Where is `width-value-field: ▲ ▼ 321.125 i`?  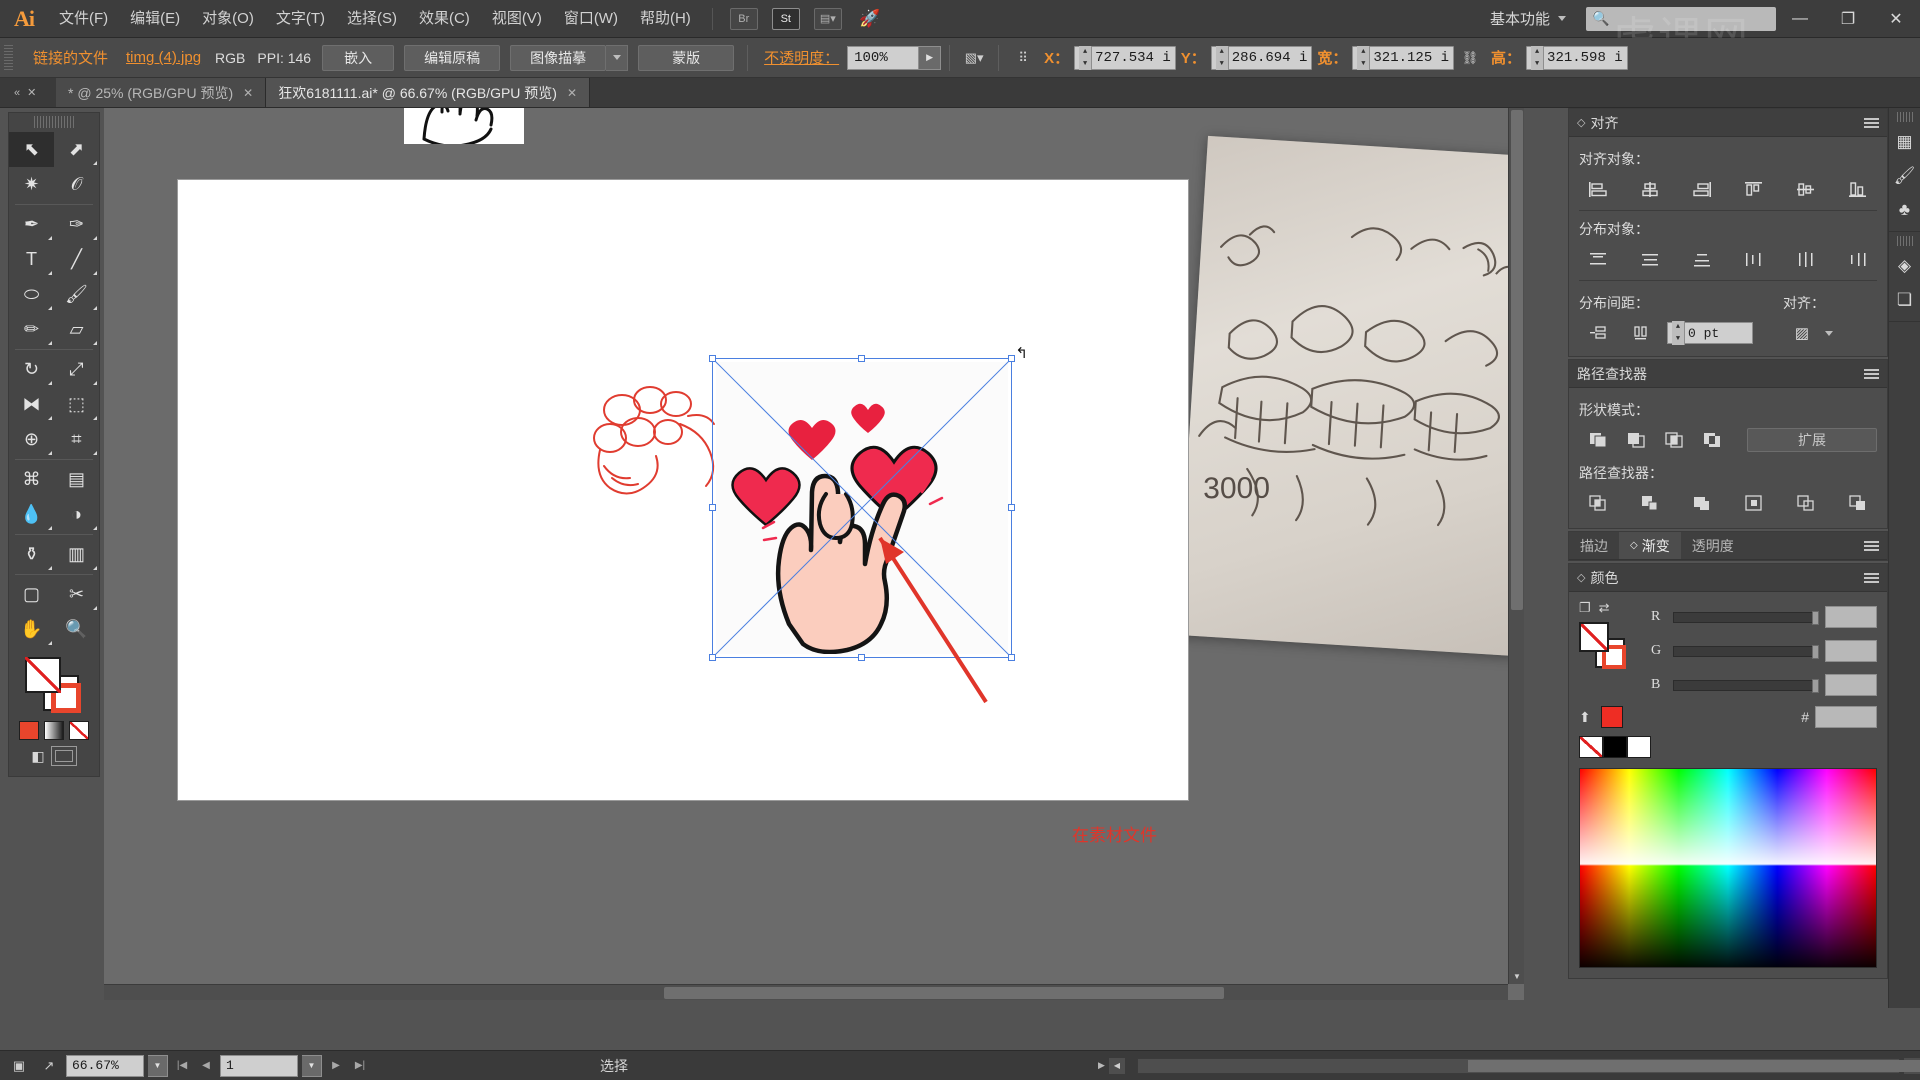
width-value-field: ▲ ▼ 321.125 i is located at coordinates (1403, 57).